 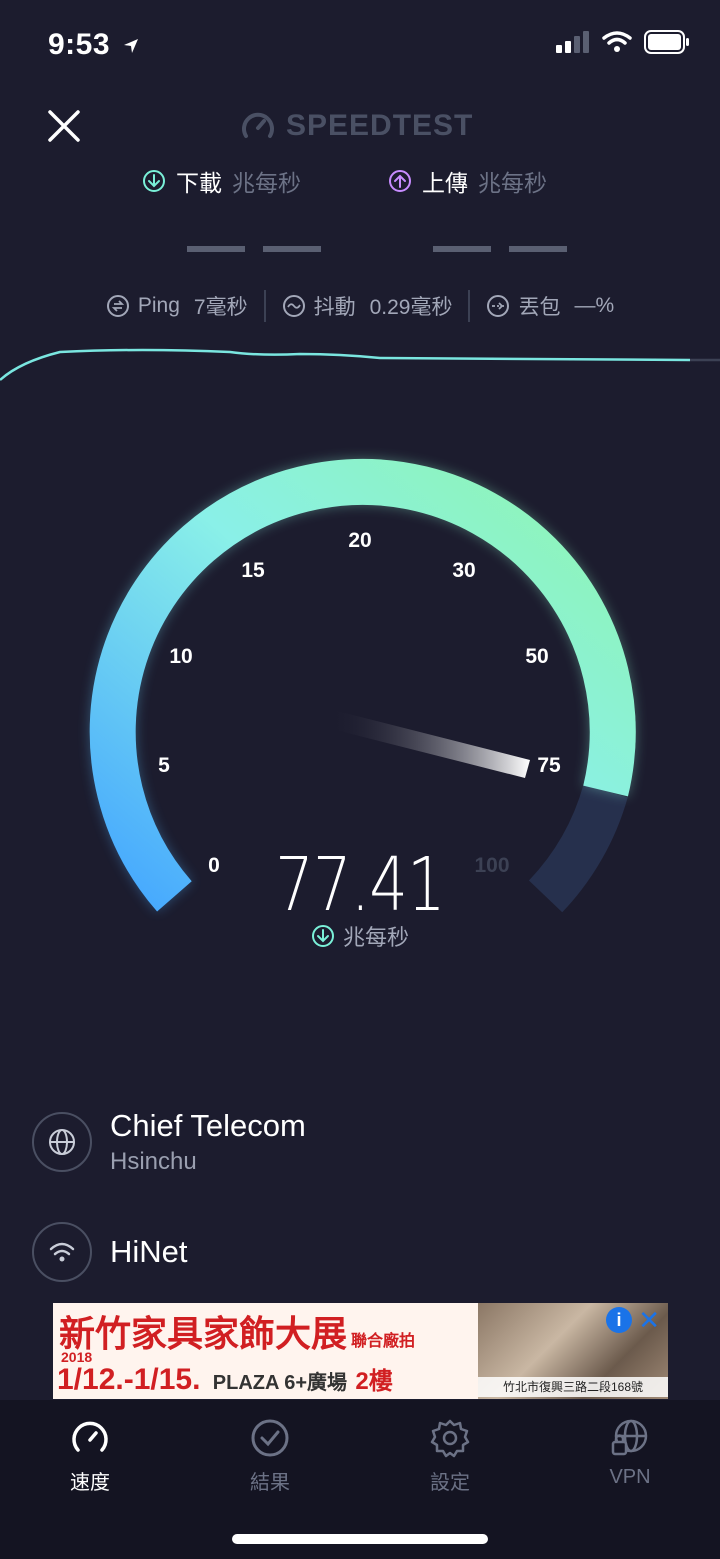 I want to click on globe-lock-icon, so click(x=629, y=1437).